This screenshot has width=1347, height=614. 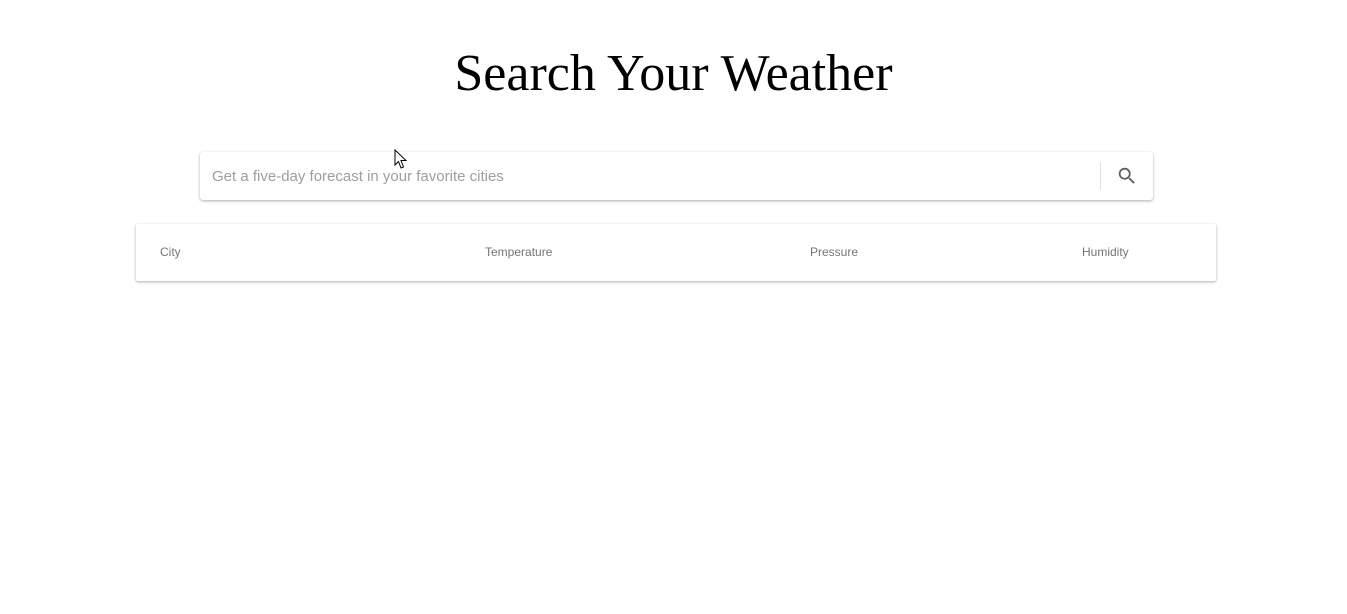 I want to click on search-button, so click(x=1127, y=176).